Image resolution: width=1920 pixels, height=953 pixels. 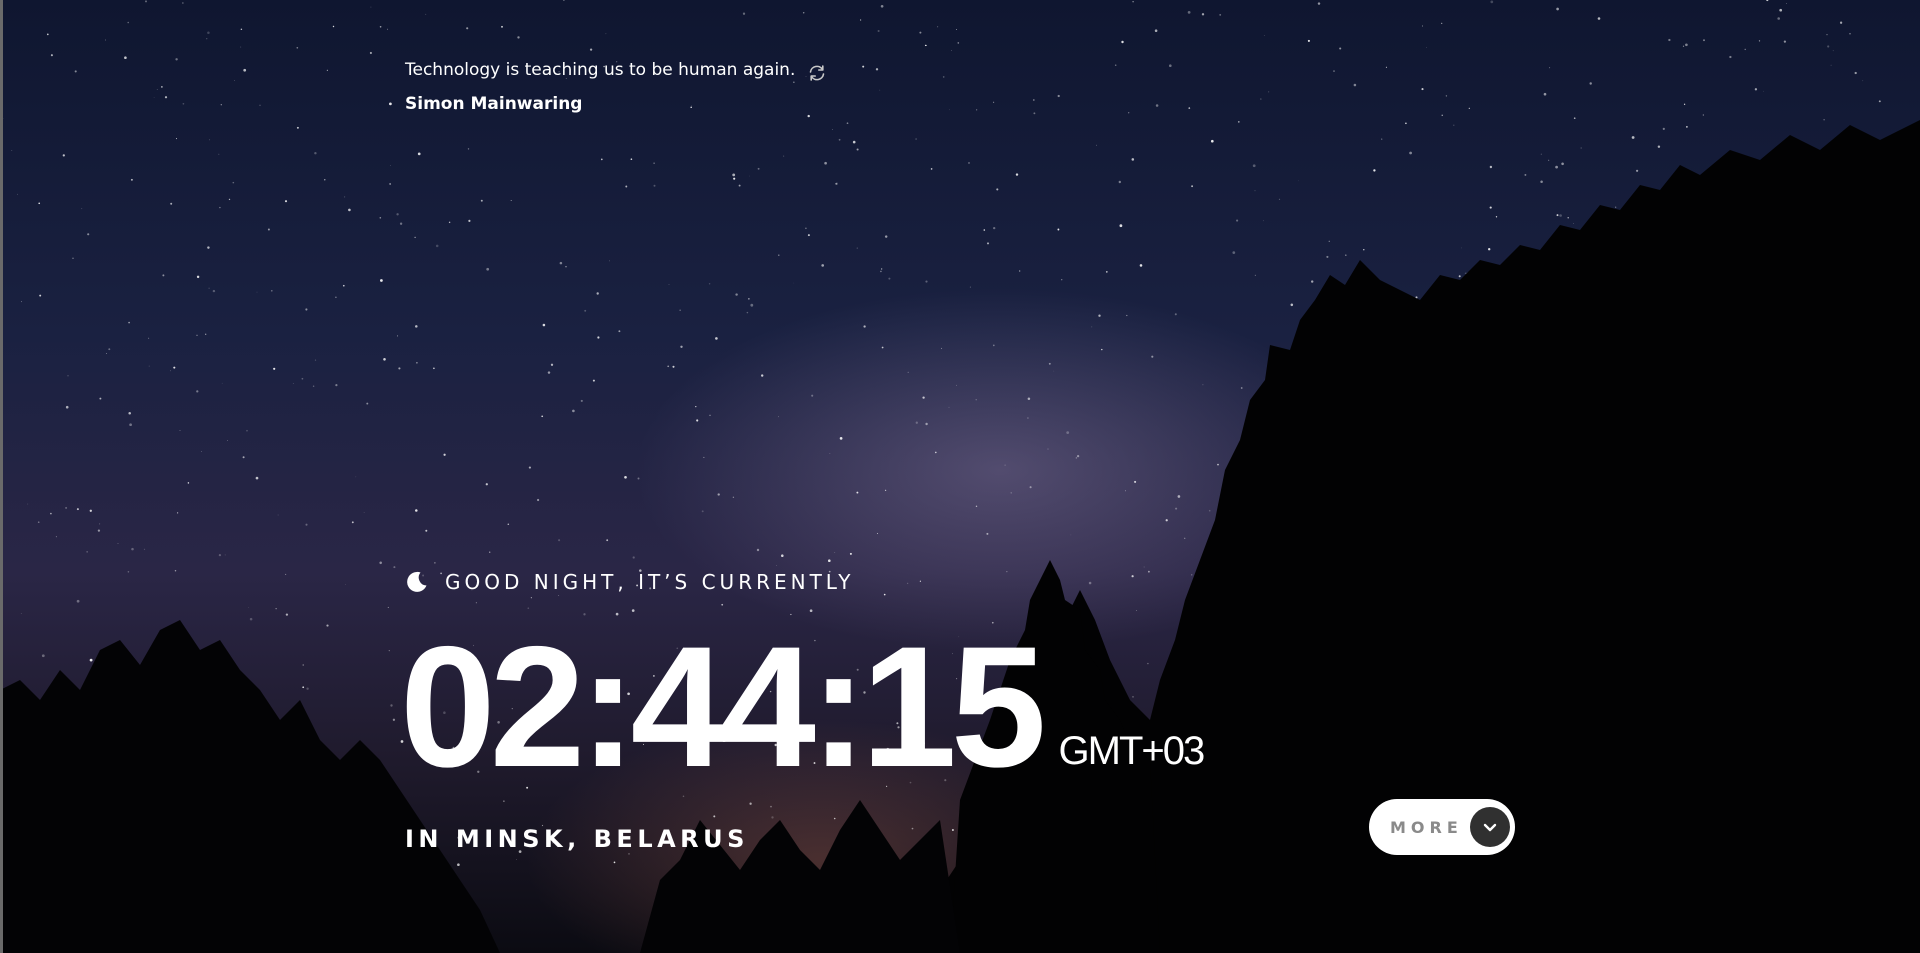 I want to click on chevron-down-icon, so click(x=1490, y=827).